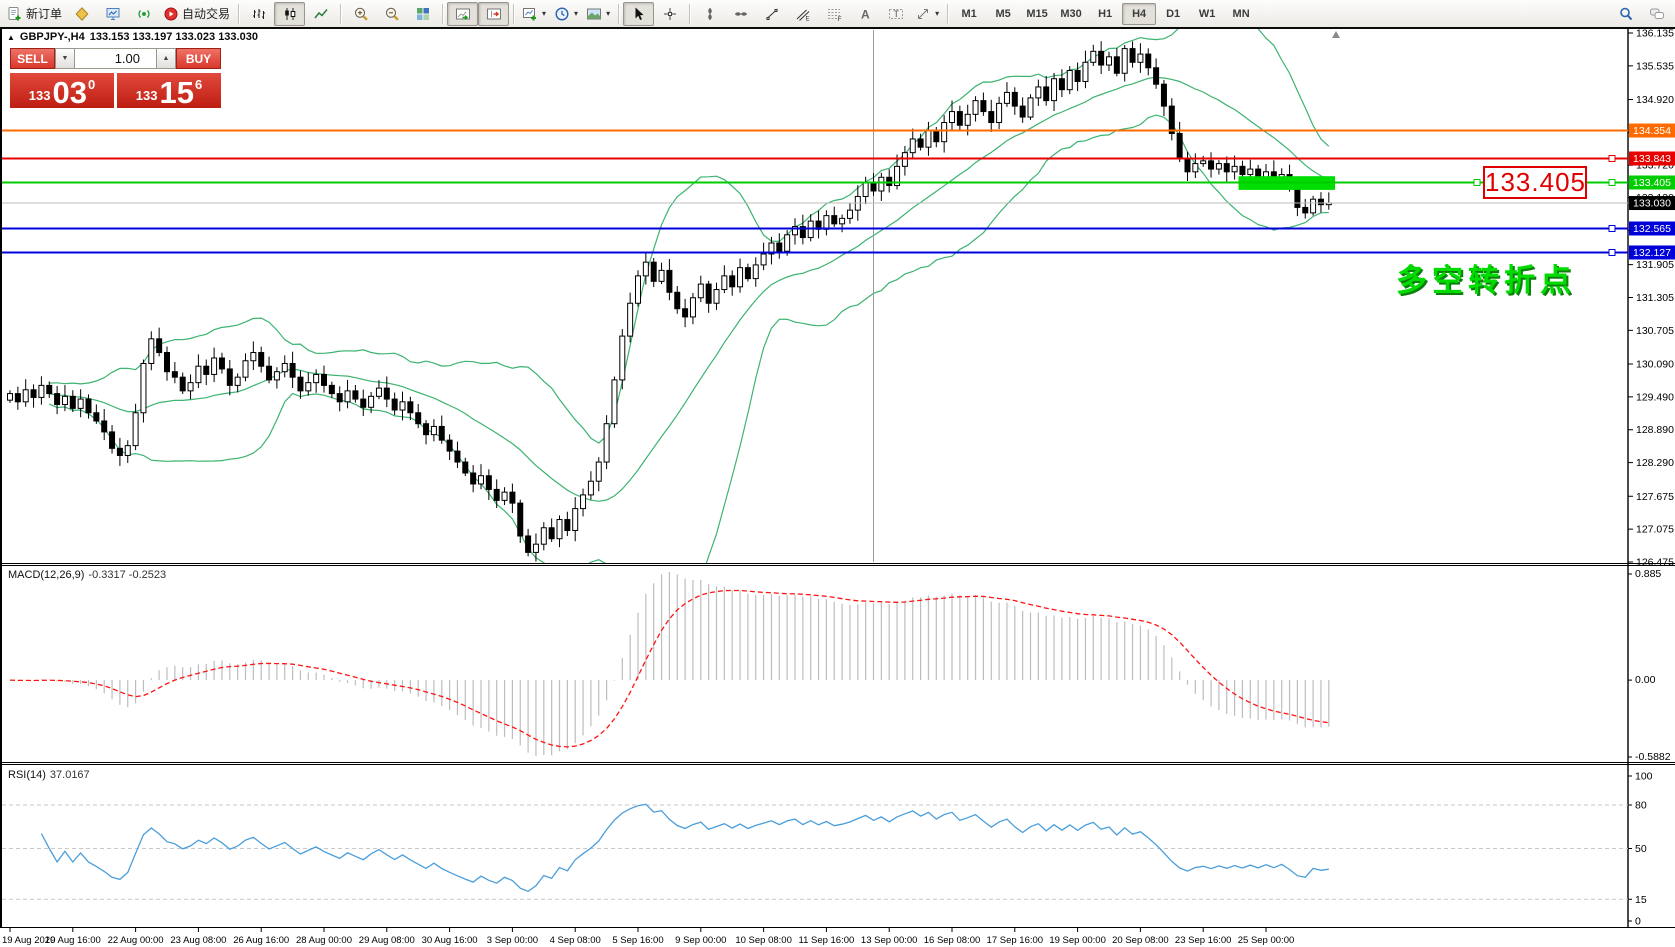  I want to click on svg-text: T, so click(896, 14).